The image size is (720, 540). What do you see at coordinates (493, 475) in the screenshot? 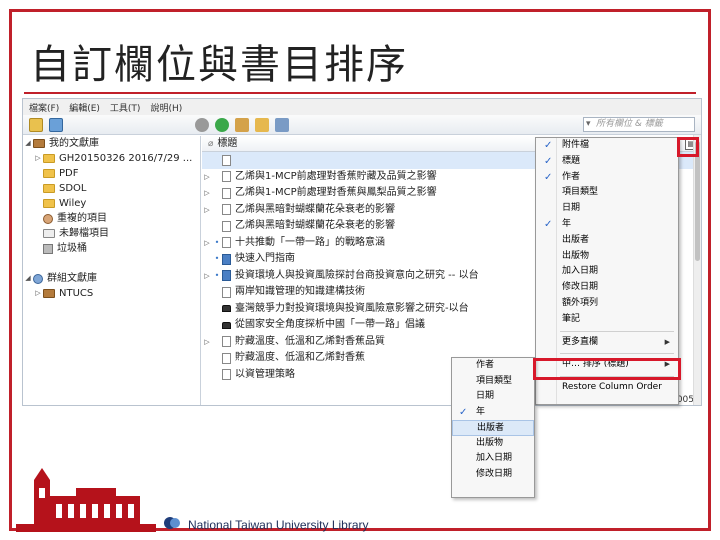
I see `sort-option-date-modified: 修改日期` at bounding box center [493, 475].